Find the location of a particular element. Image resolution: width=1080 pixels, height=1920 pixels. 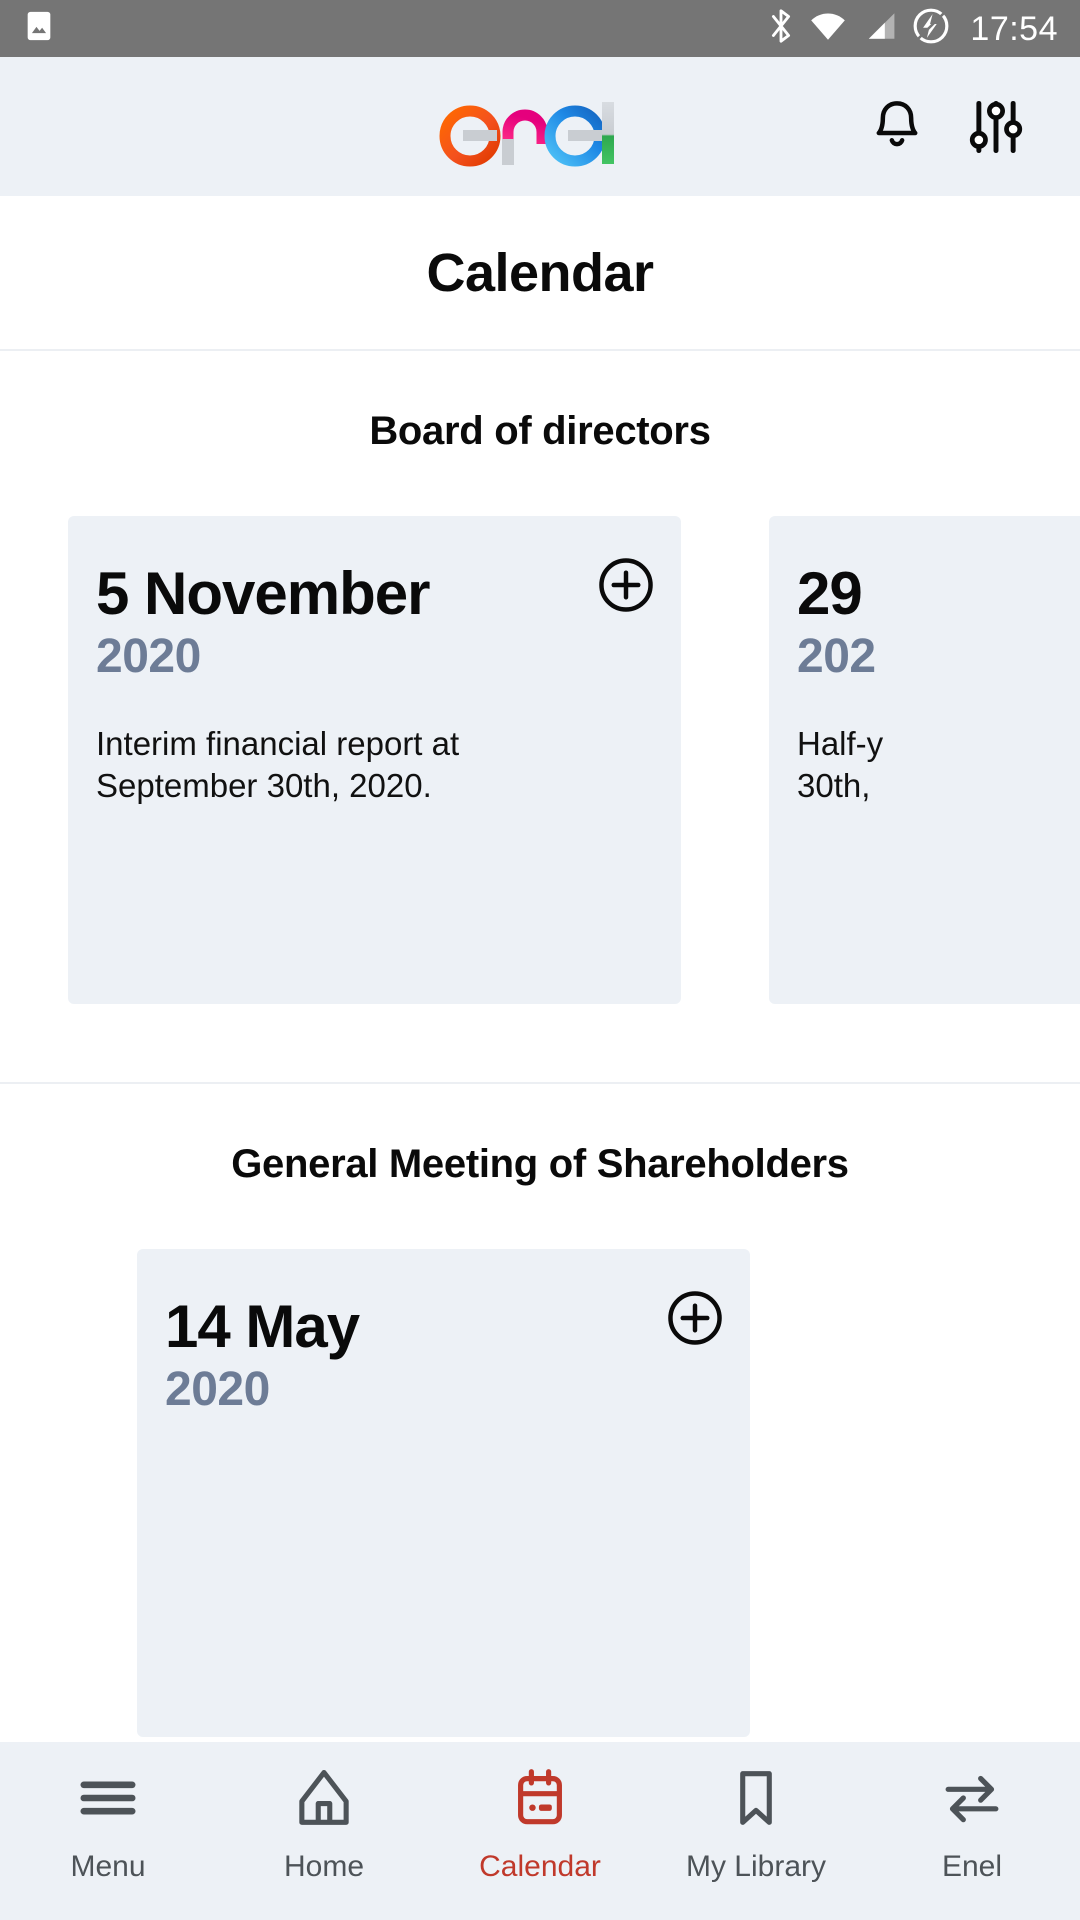

calendar-icon is located at coordinates (540, 1798).